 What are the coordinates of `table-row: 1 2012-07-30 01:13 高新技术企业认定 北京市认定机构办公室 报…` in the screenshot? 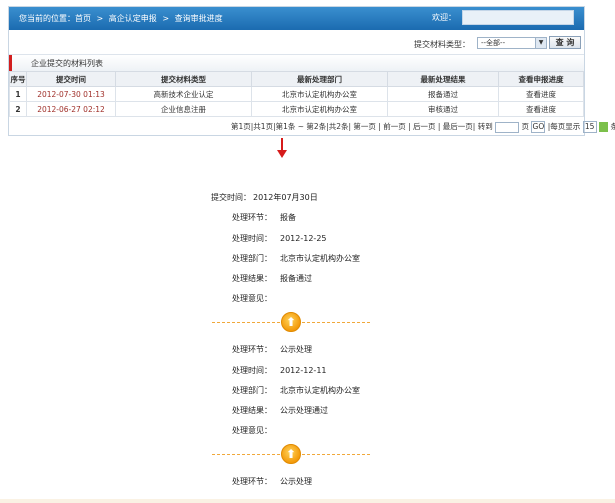 It's located at (296, 94).